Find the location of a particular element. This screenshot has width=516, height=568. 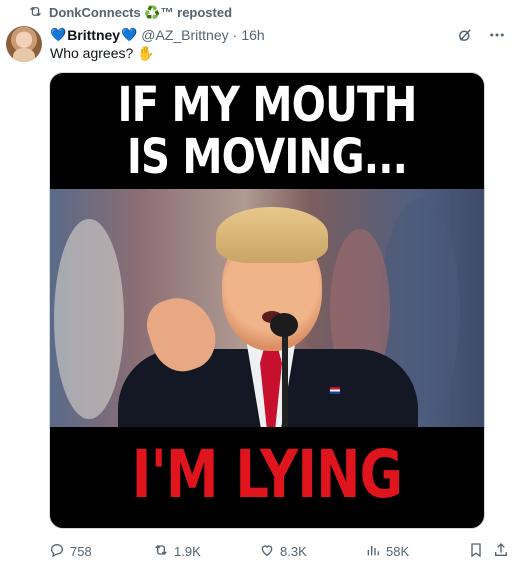

share-button is located at coordinates (501, 551).